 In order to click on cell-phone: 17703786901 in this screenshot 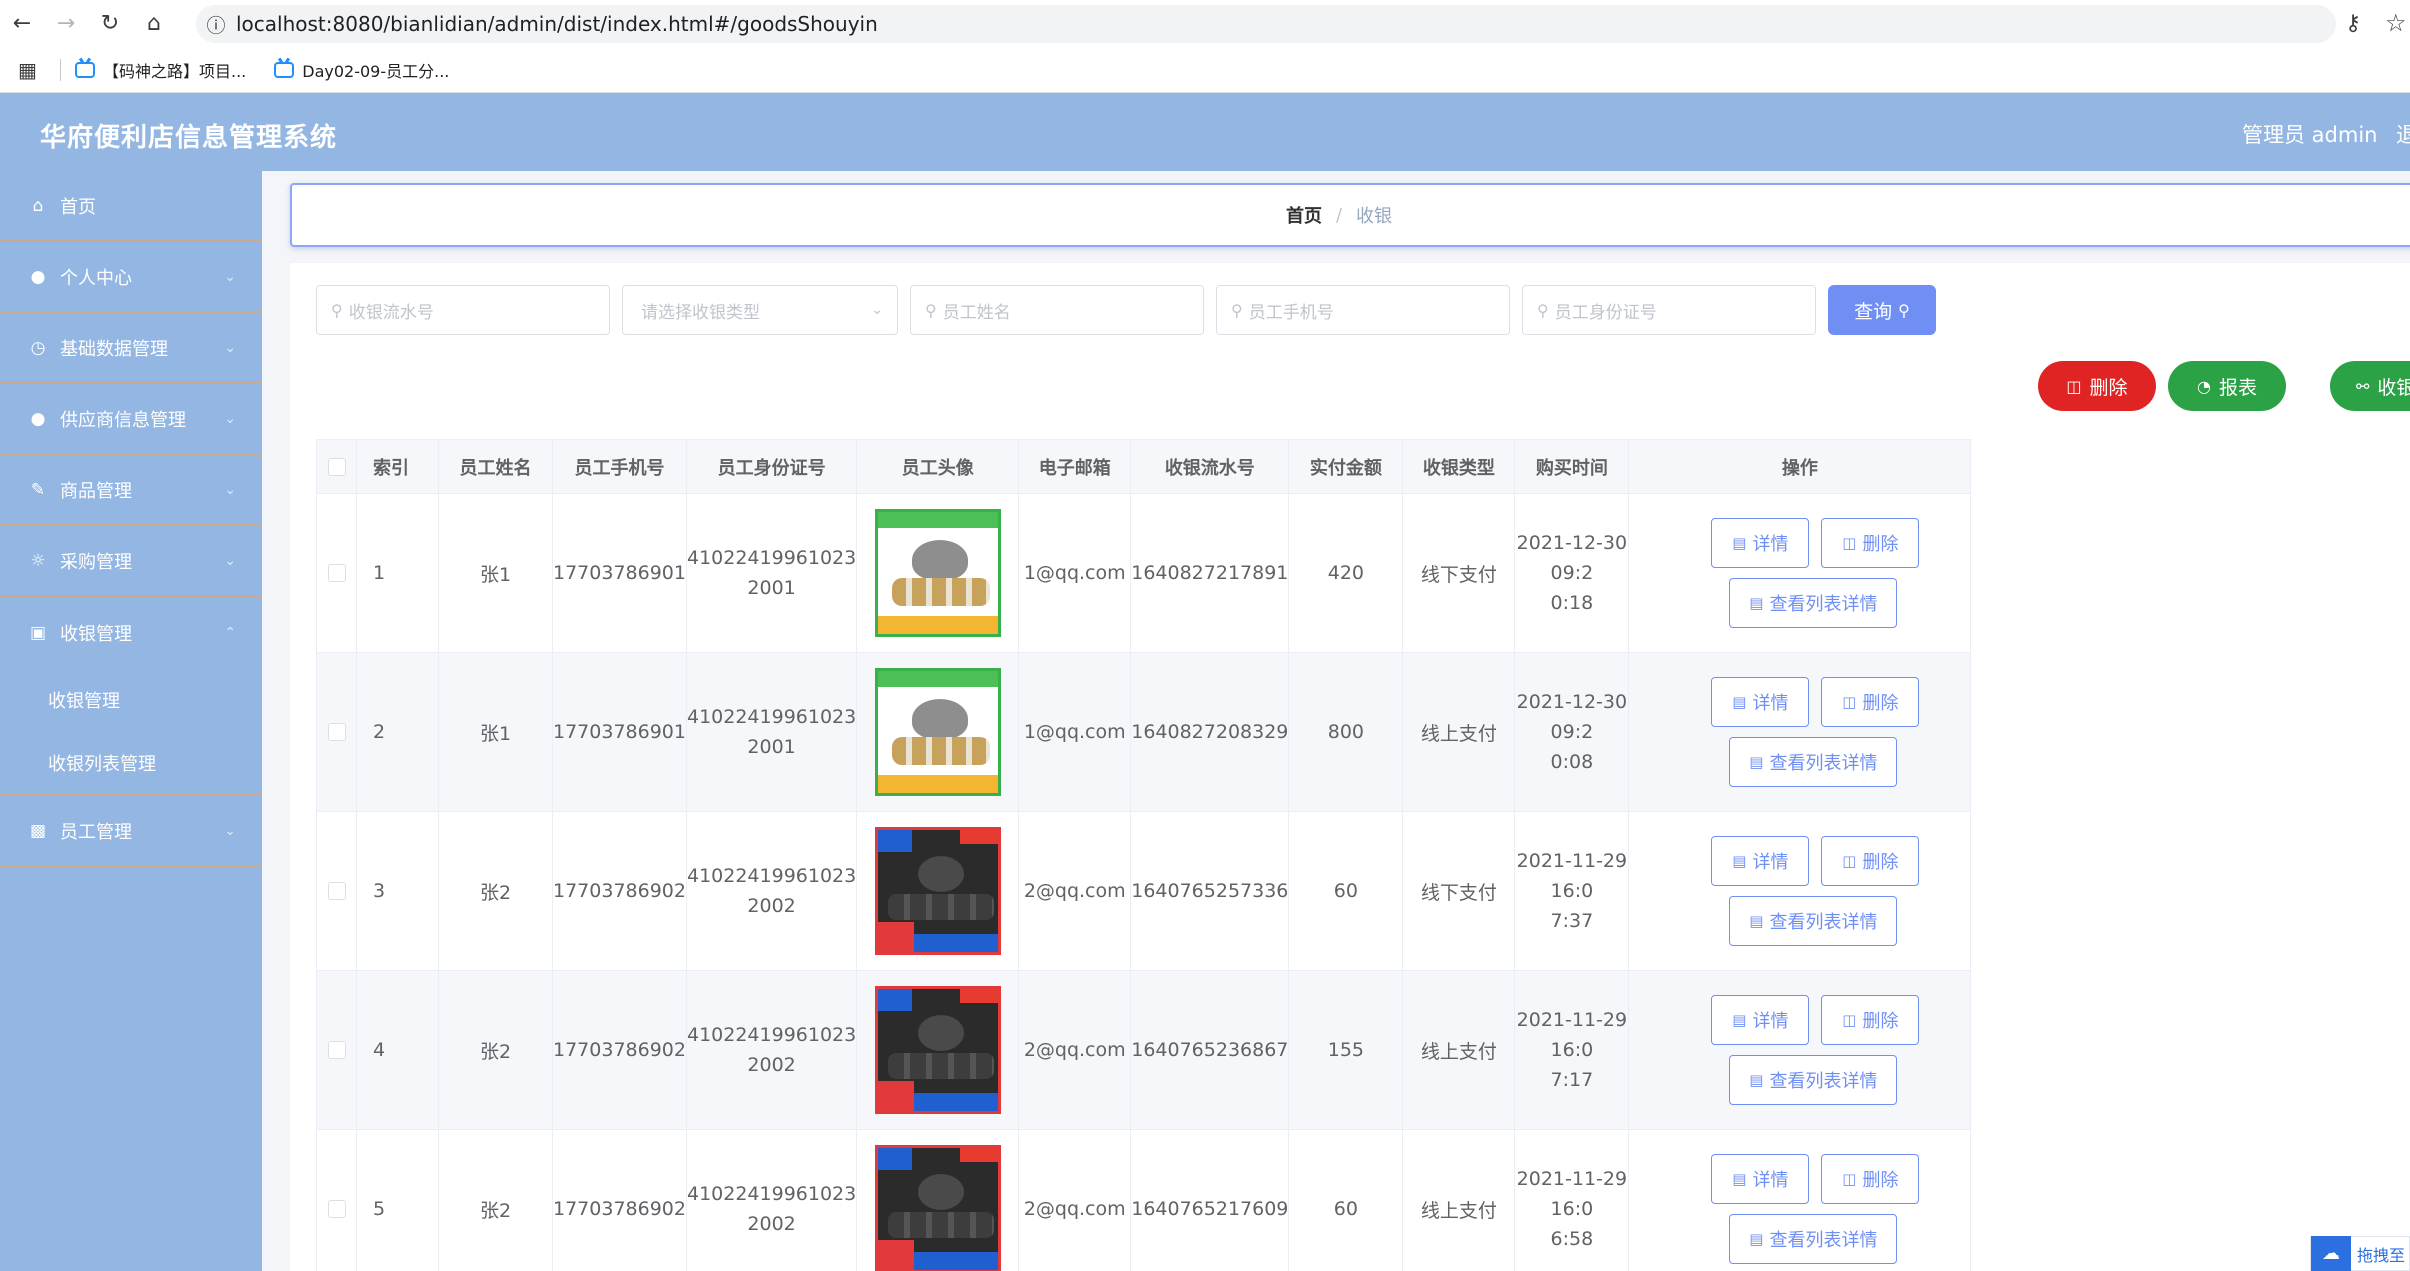, I will do `click(619, 732)`.